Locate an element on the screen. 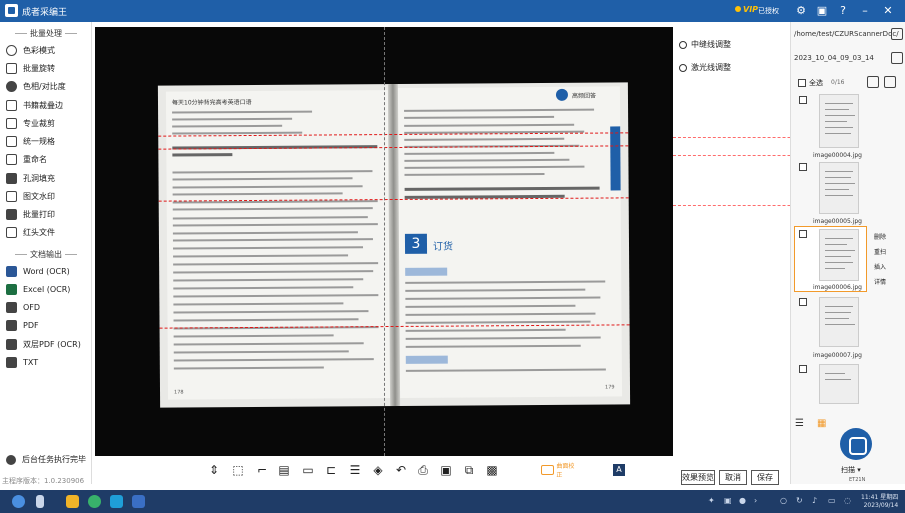  menu-color-mode: 色彩模式 is located at coordinates (49, 50).